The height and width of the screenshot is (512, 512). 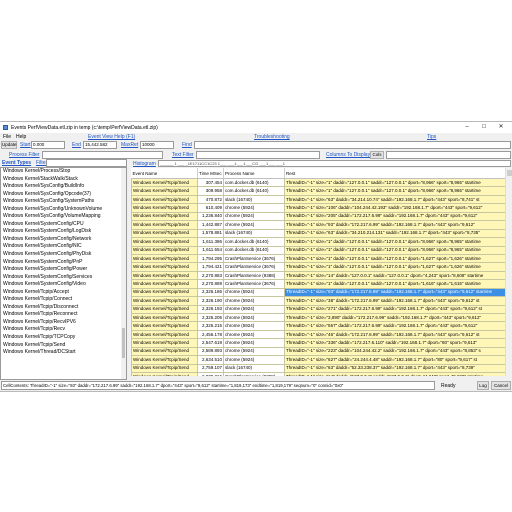 What do you see at coordinates (484, 127) in the screenshot?
I see `maximize-button: ☐` at bounding box center [484, 127].